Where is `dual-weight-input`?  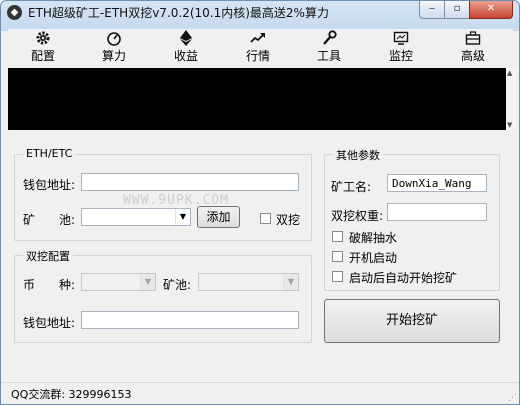 dual-weight-input is located at coordinates (437, 212).